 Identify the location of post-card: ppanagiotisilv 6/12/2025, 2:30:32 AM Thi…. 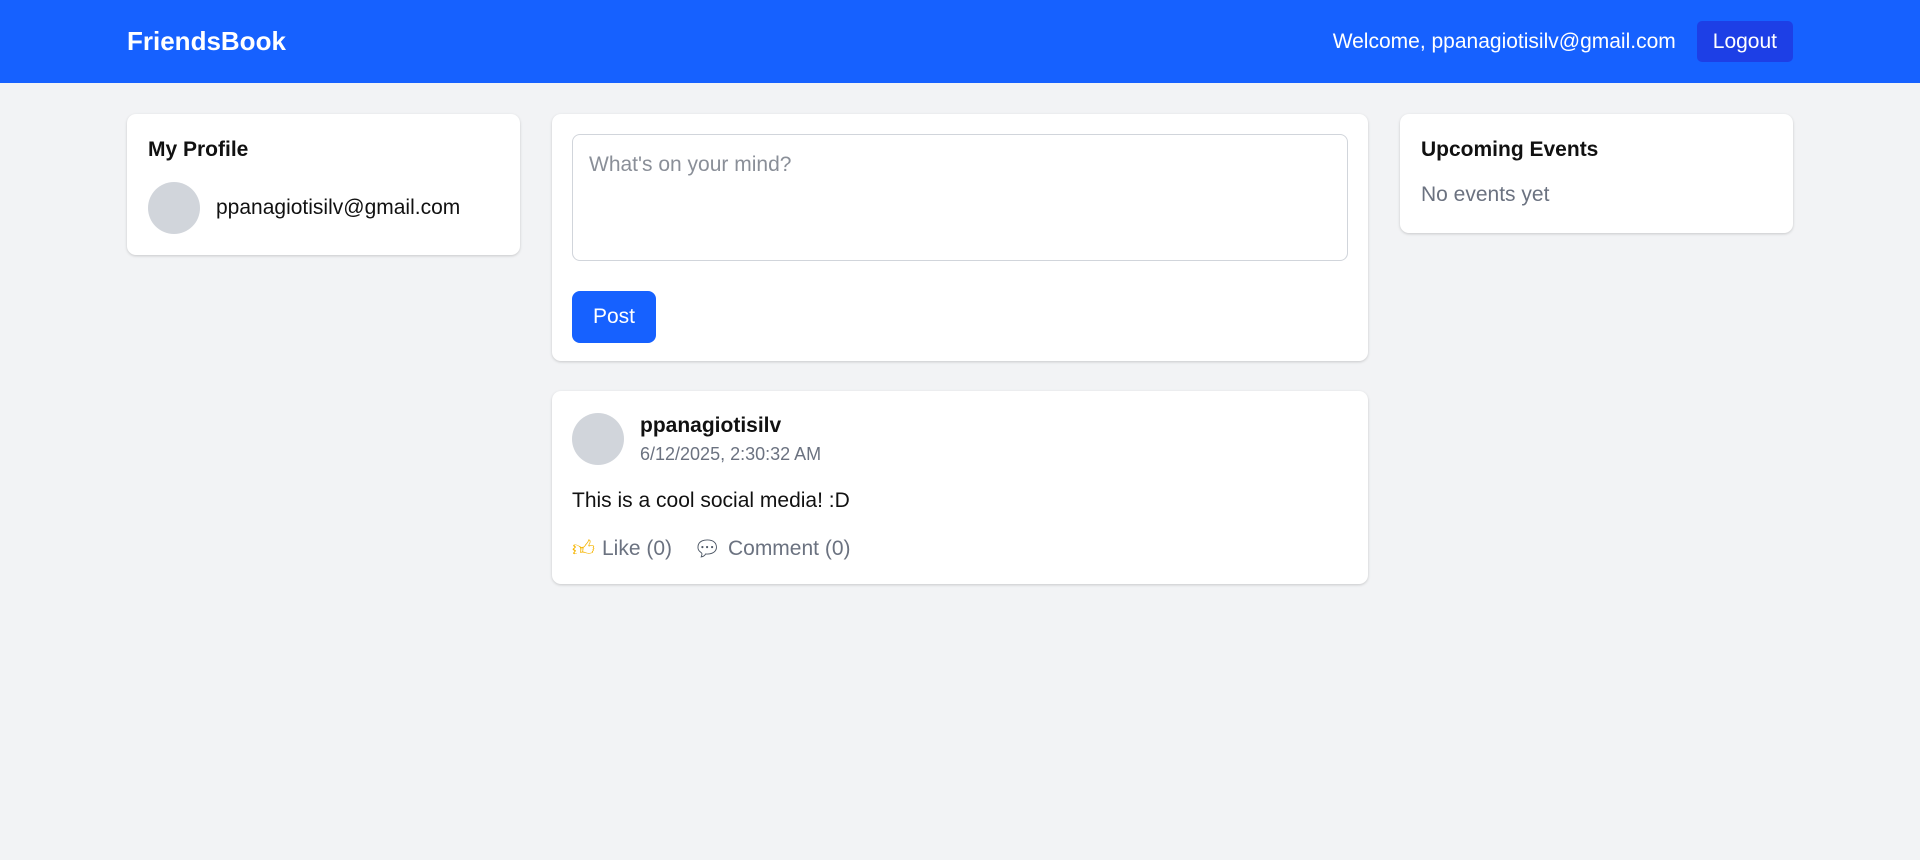
(960, 487).